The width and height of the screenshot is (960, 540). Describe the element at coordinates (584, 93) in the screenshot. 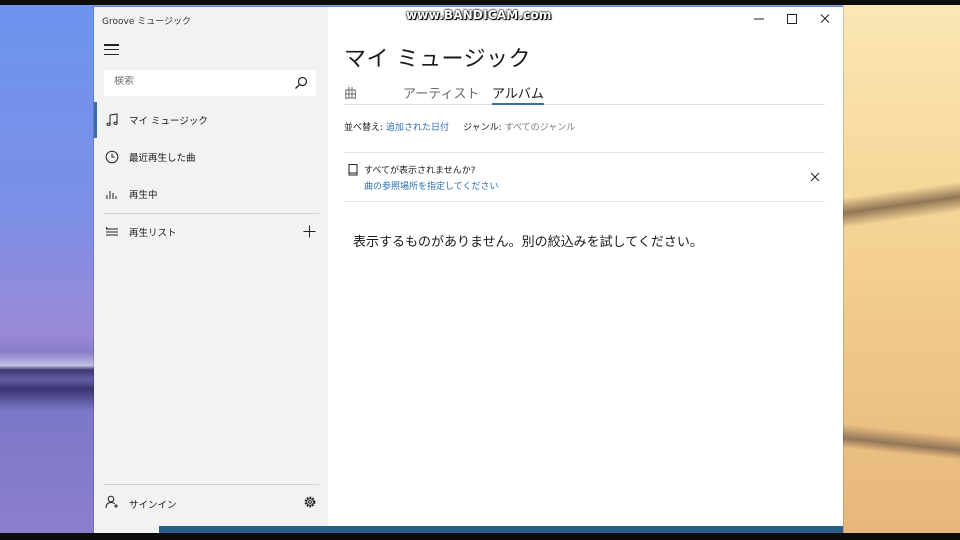

I see `tab-bar: 曲 アーティスト アルバム` at that location.